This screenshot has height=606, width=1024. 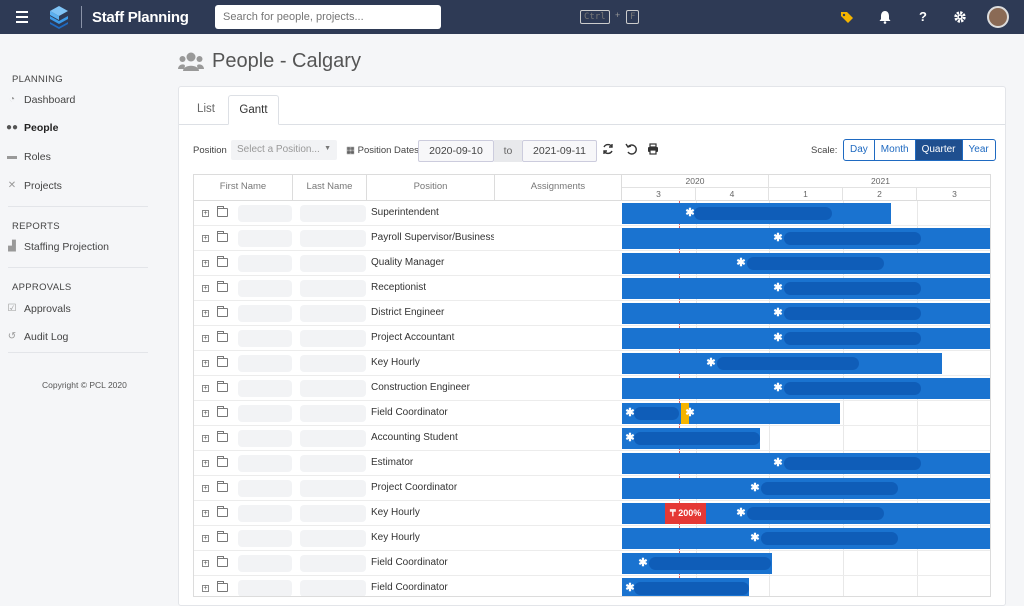 I want to click on refresh-icon, so click(x=608, y=149).